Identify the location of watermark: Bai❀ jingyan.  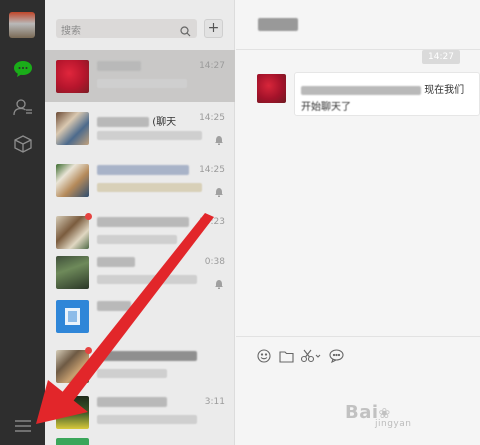
(378, 415).